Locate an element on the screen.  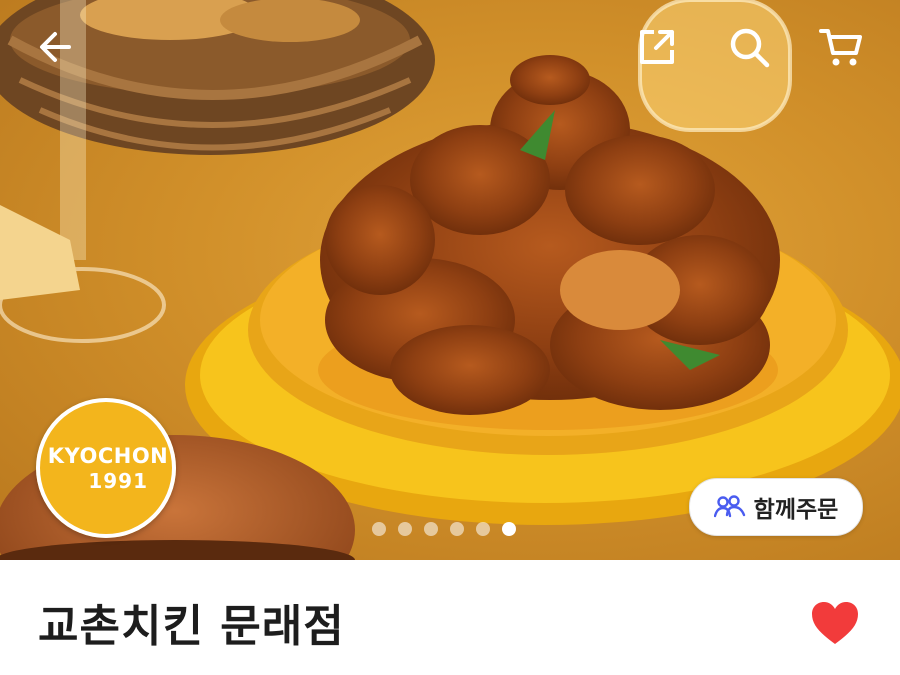
group-order-label: 함께주문 is located at coordinates (796, 510).